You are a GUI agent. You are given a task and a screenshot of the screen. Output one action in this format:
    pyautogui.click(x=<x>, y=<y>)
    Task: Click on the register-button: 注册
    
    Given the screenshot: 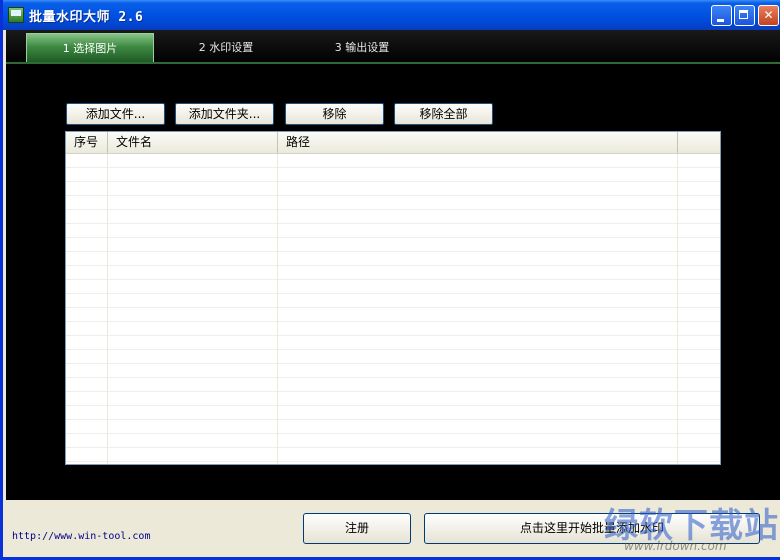 What is the action you would take?
    pyautogui.click(x=357, y=528)
    